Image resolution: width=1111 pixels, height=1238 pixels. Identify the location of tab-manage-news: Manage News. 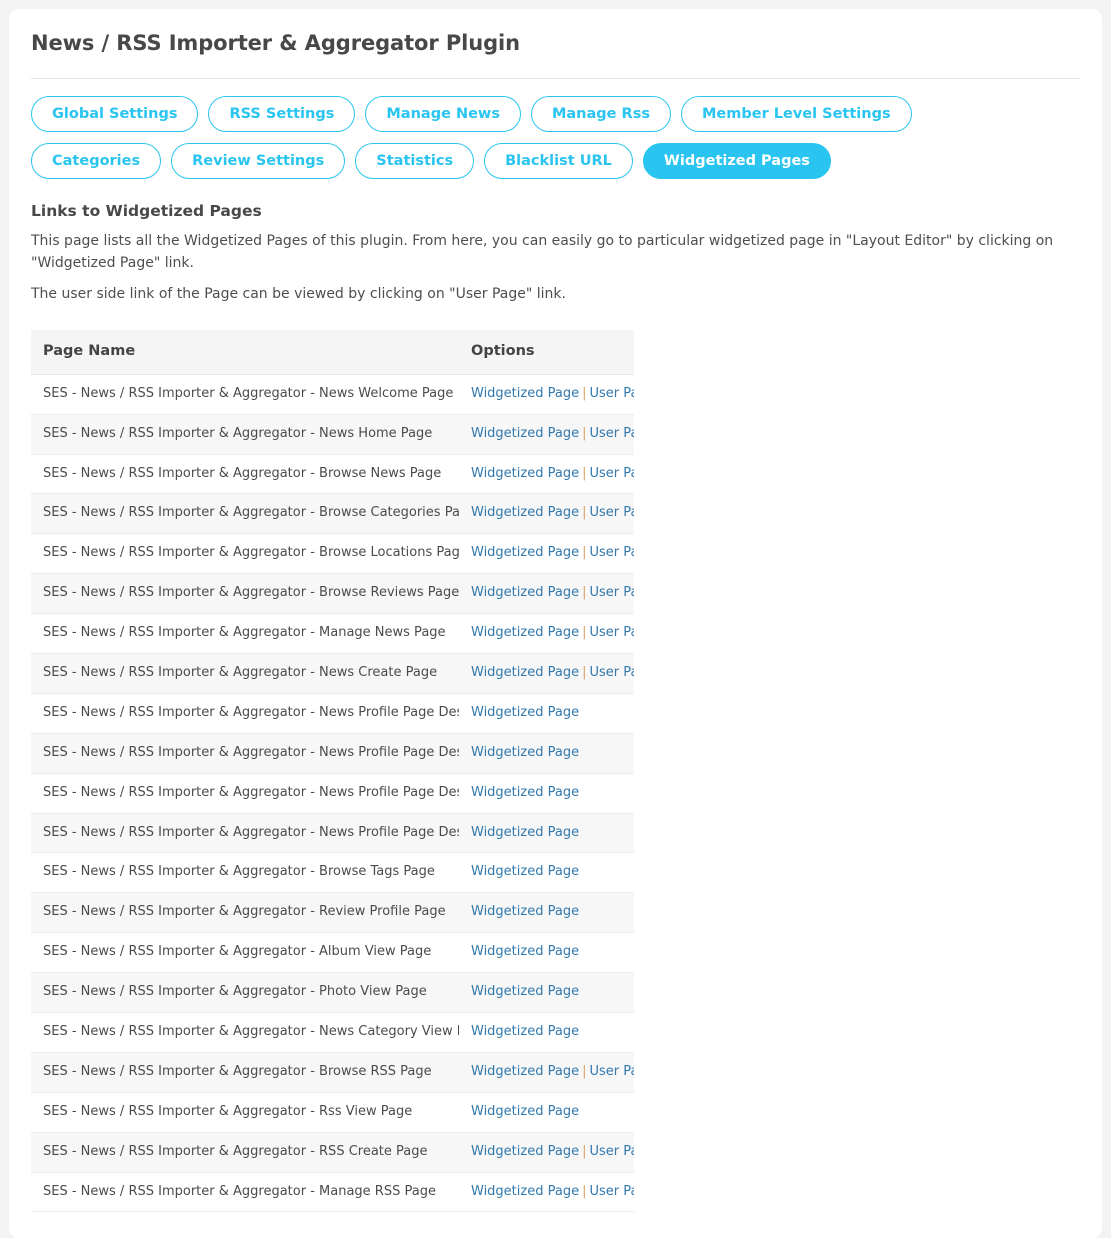
(443, 114).